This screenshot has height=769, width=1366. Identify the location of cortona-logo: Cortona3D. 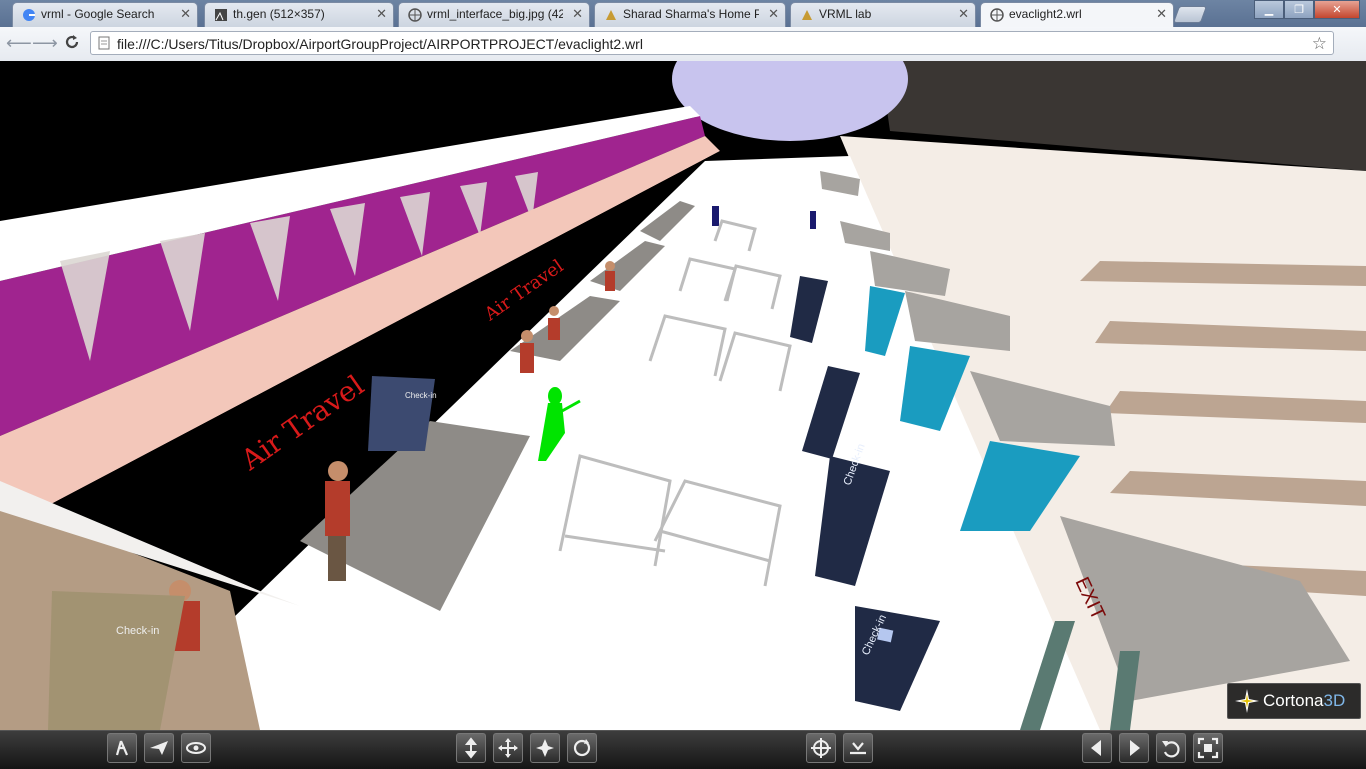
(1294, 701).